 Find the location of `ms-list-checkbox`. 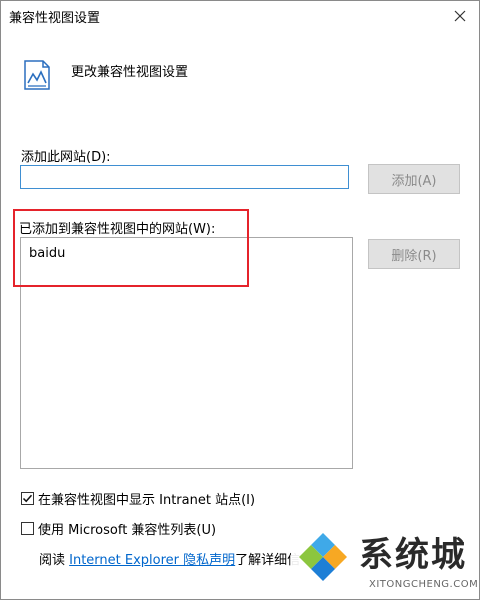

ms-list-checkbox is located at coordinates (27, 528).